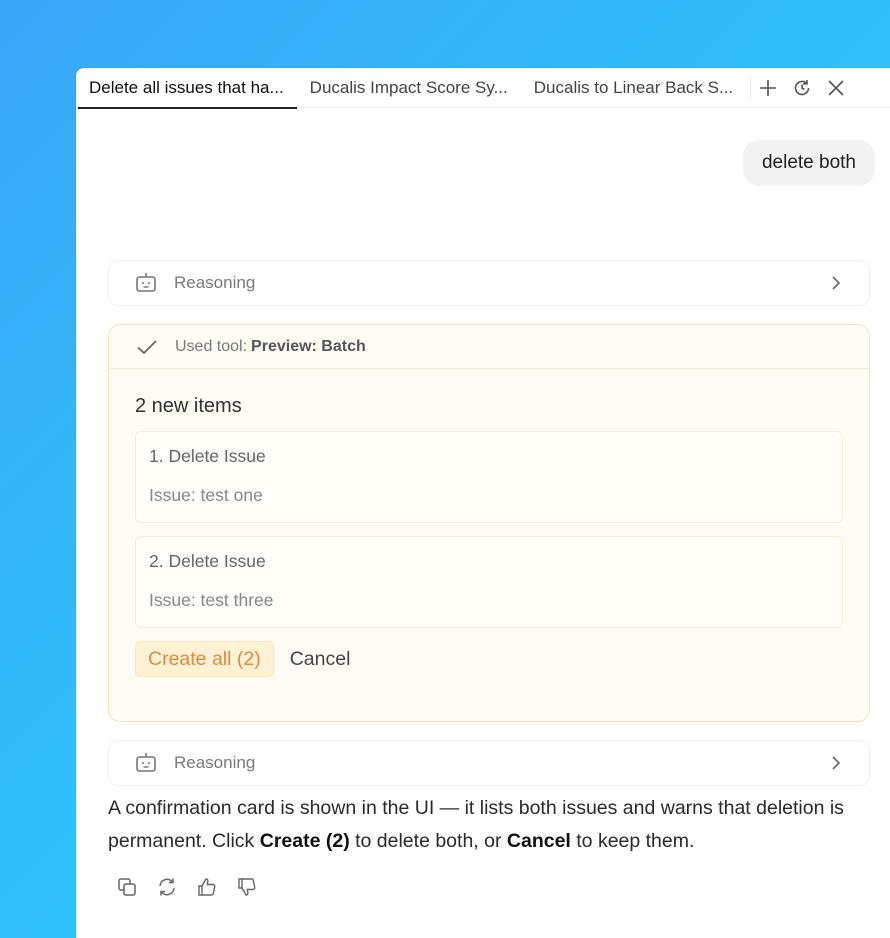 The image size is (890, 938). What do you see at coordinates (808, 163) in the screenshot?
I see `user-message: delete both` at bounding box center [808, 163].